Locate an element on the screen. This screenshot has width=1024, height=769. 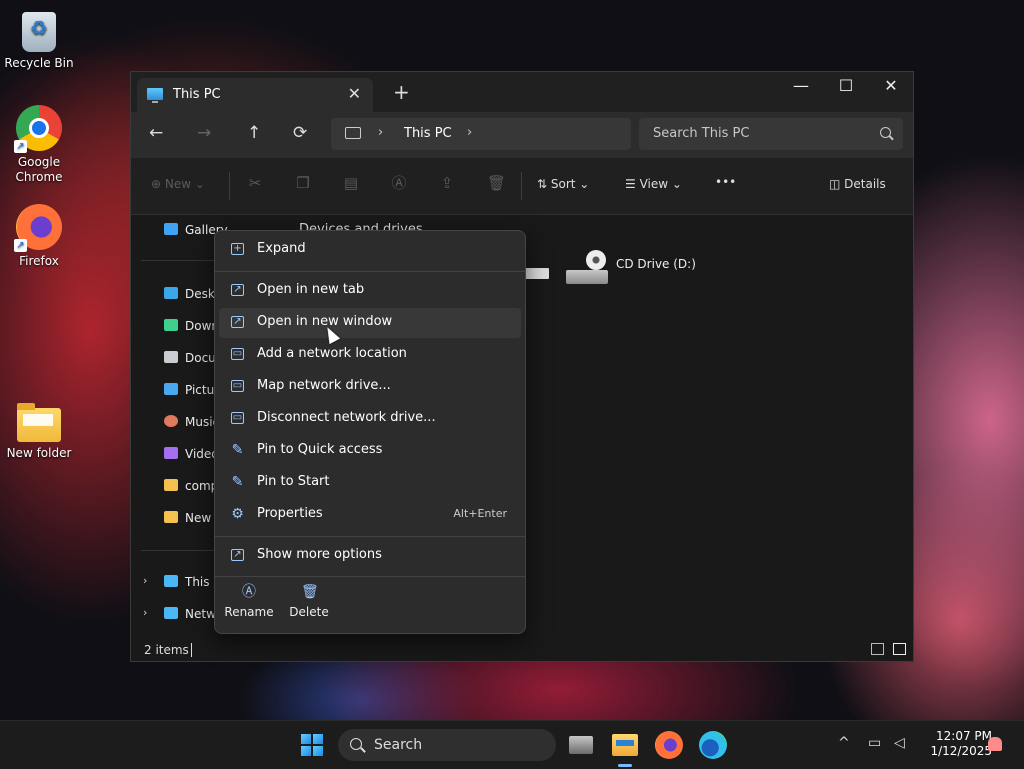
music-icon is located at coordinates (171, 421).